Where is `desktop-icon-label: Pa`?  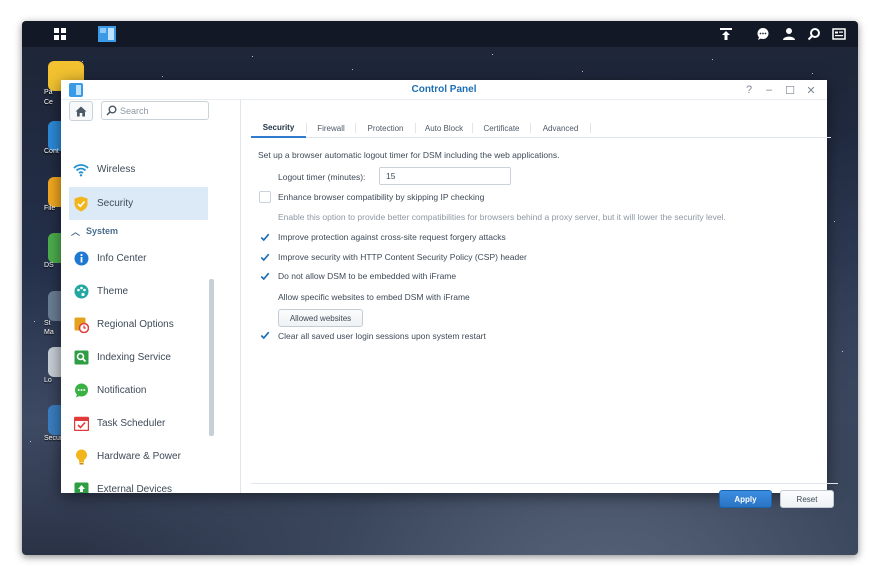 desktop-icon-label: Pa is located at coordinates (48, 92).